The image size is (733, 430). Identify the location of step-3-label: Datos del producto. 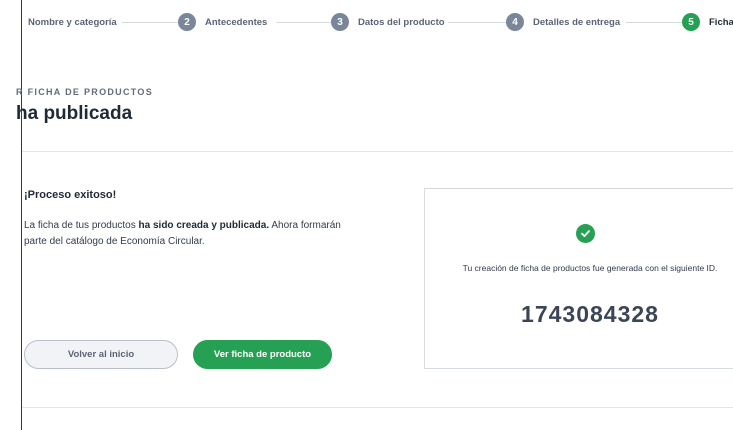
(401, 22).